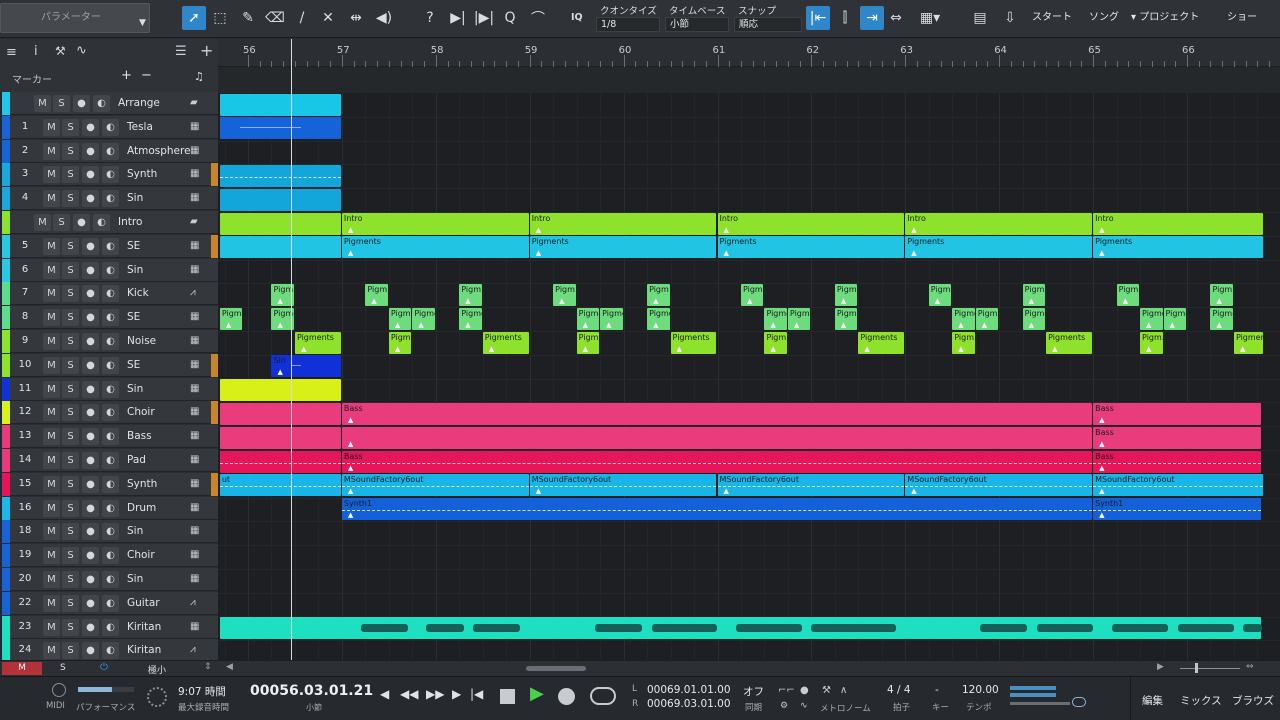 The image size is (1280, 720). I want to click on add-marker-icon: +, so click(126, 75).